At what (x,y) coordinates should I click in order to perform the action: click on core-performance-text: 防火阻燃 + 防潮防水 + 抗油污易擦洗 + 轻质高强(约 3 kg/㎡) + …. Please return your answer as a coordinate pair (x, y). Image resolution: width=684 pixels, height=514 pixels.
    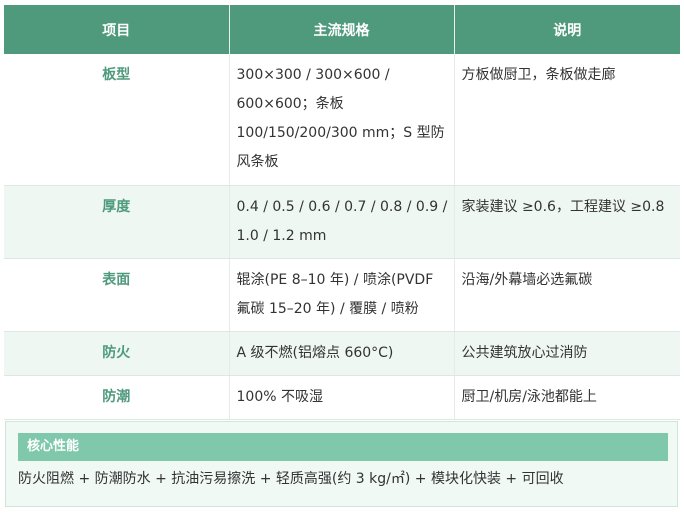
    Looking at the image, I should click on (291, 479).